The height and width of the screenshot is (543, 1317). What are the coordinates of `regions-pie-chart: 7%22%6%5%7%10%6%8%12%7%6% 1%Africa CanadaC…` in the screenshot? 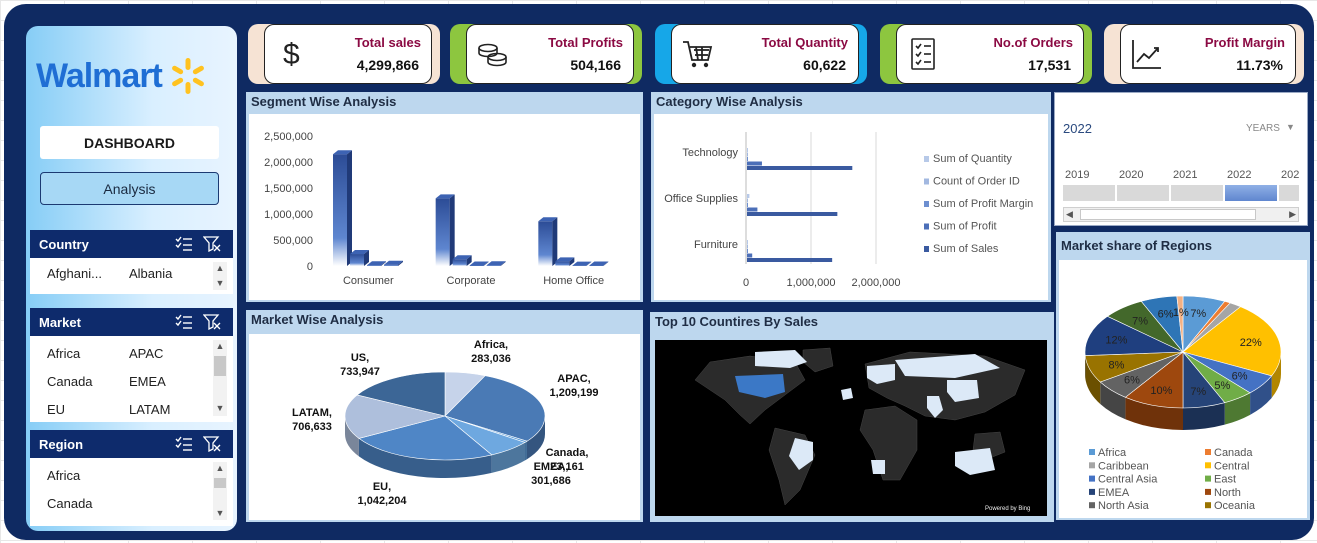 It's located at (1183, 403).